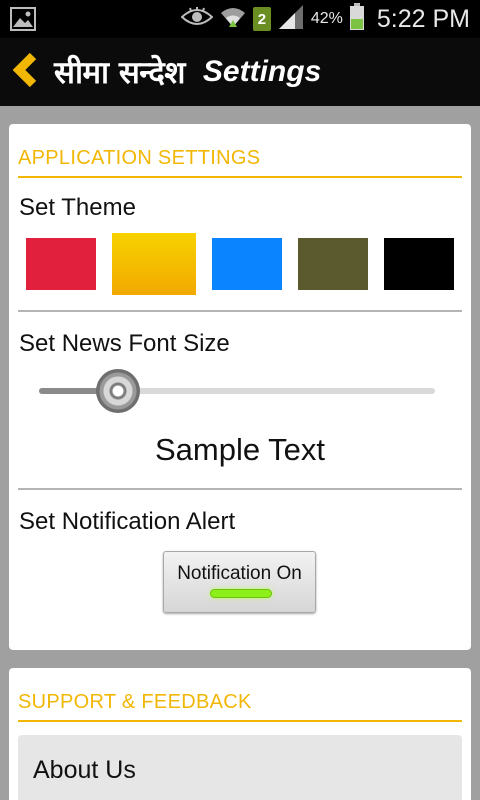 The width and height of the screenshot is (480, 800). I want to click on about-us-label: About Us, so click(84, 770).